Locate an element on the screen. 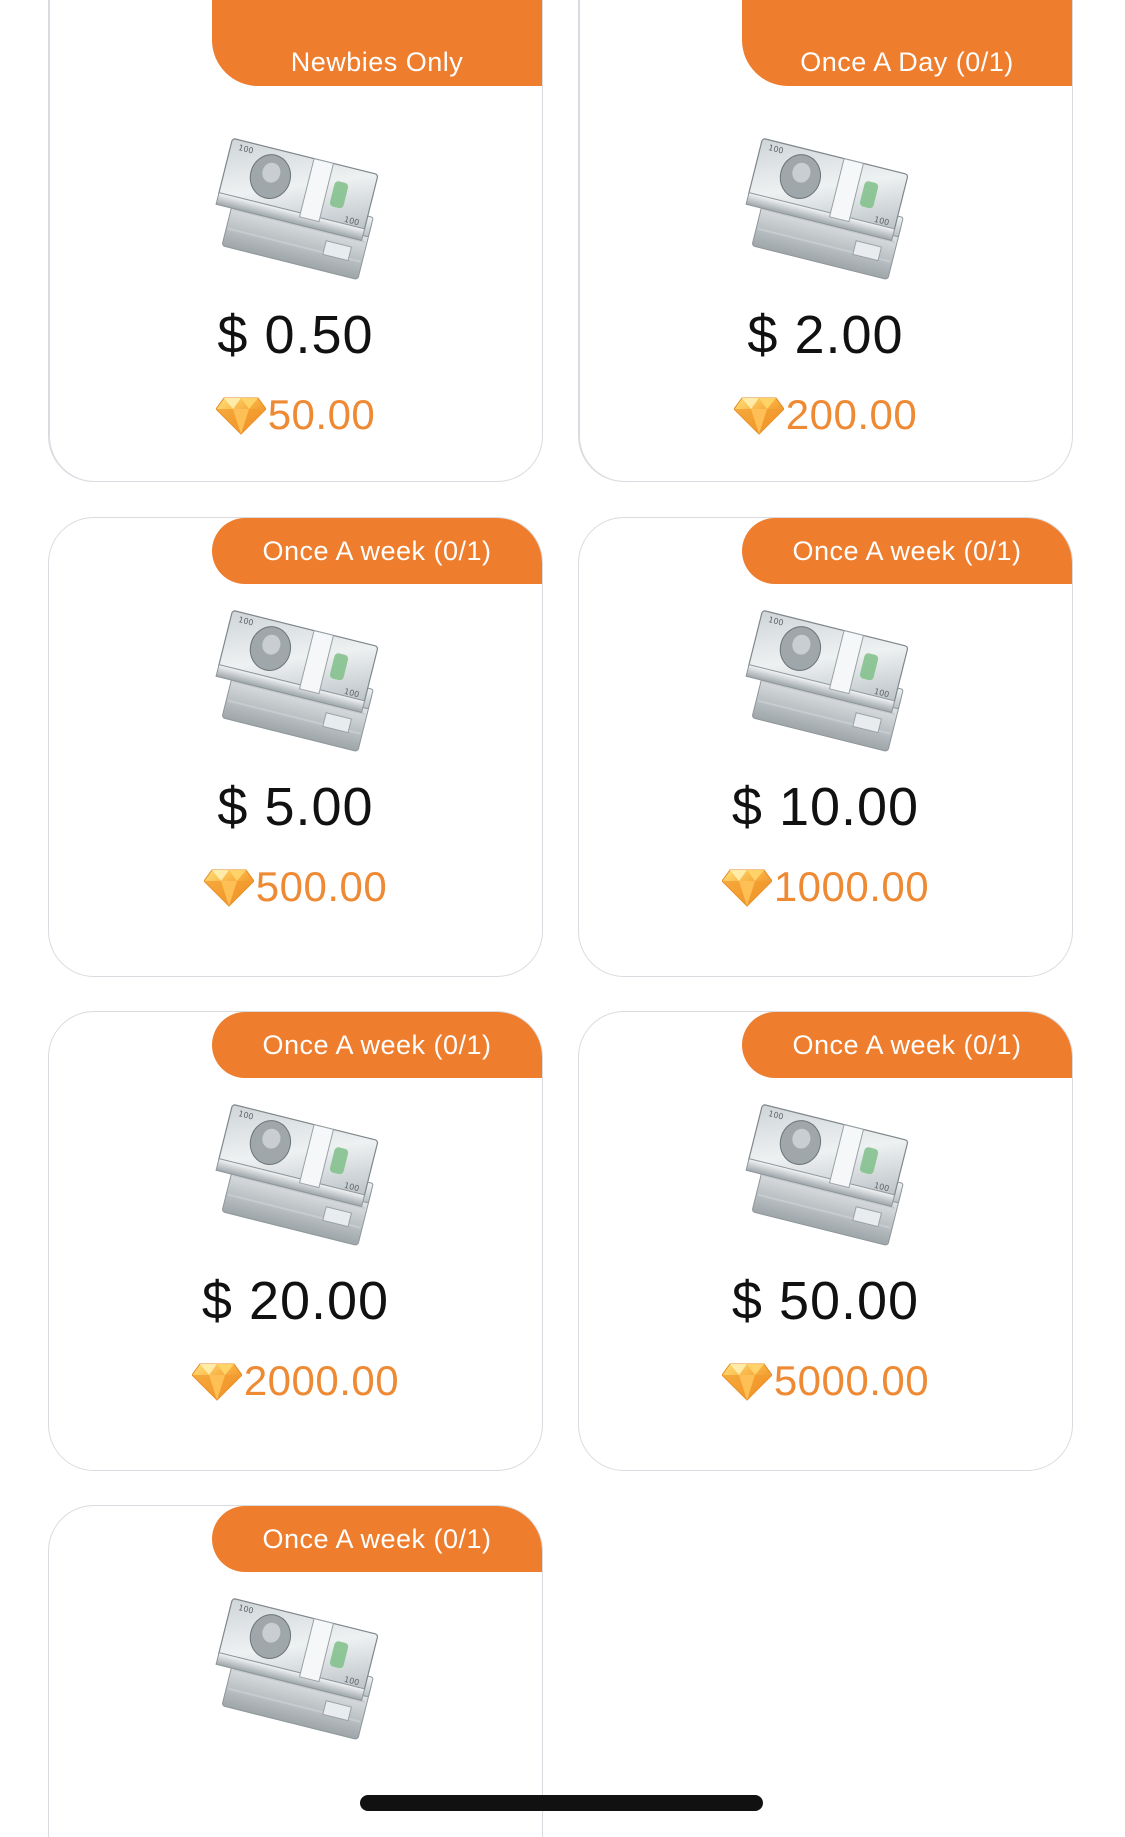  reward-card-2: Once A Day (0/1) $ 2.00 200.00 is located at coordinates (825, 241).